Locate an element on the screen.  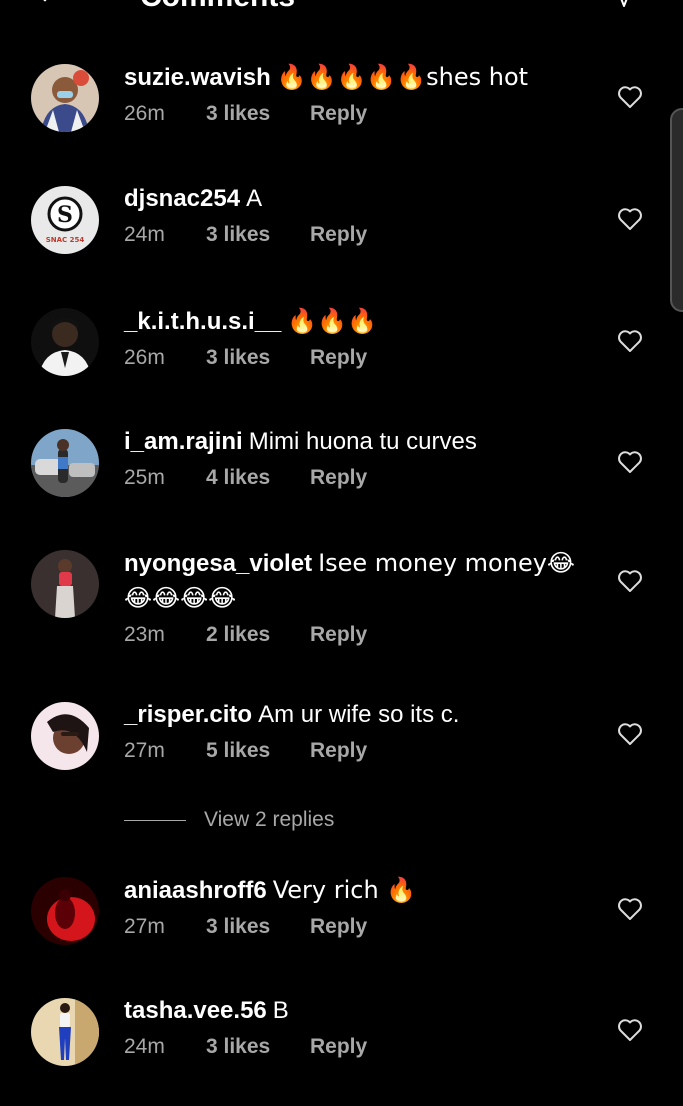
divider is located at coordinates (155, 820).